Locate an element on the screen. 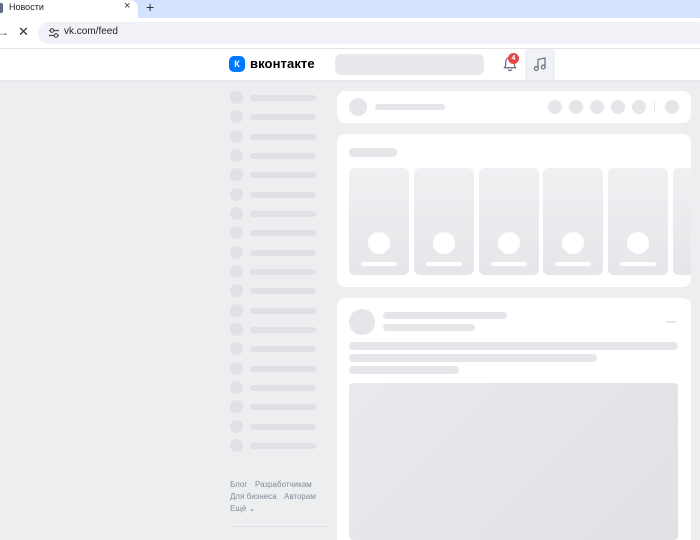 This screenshot has width=700, height=540. address-bar: vk.com/feed is located at coordinates (369, 33).